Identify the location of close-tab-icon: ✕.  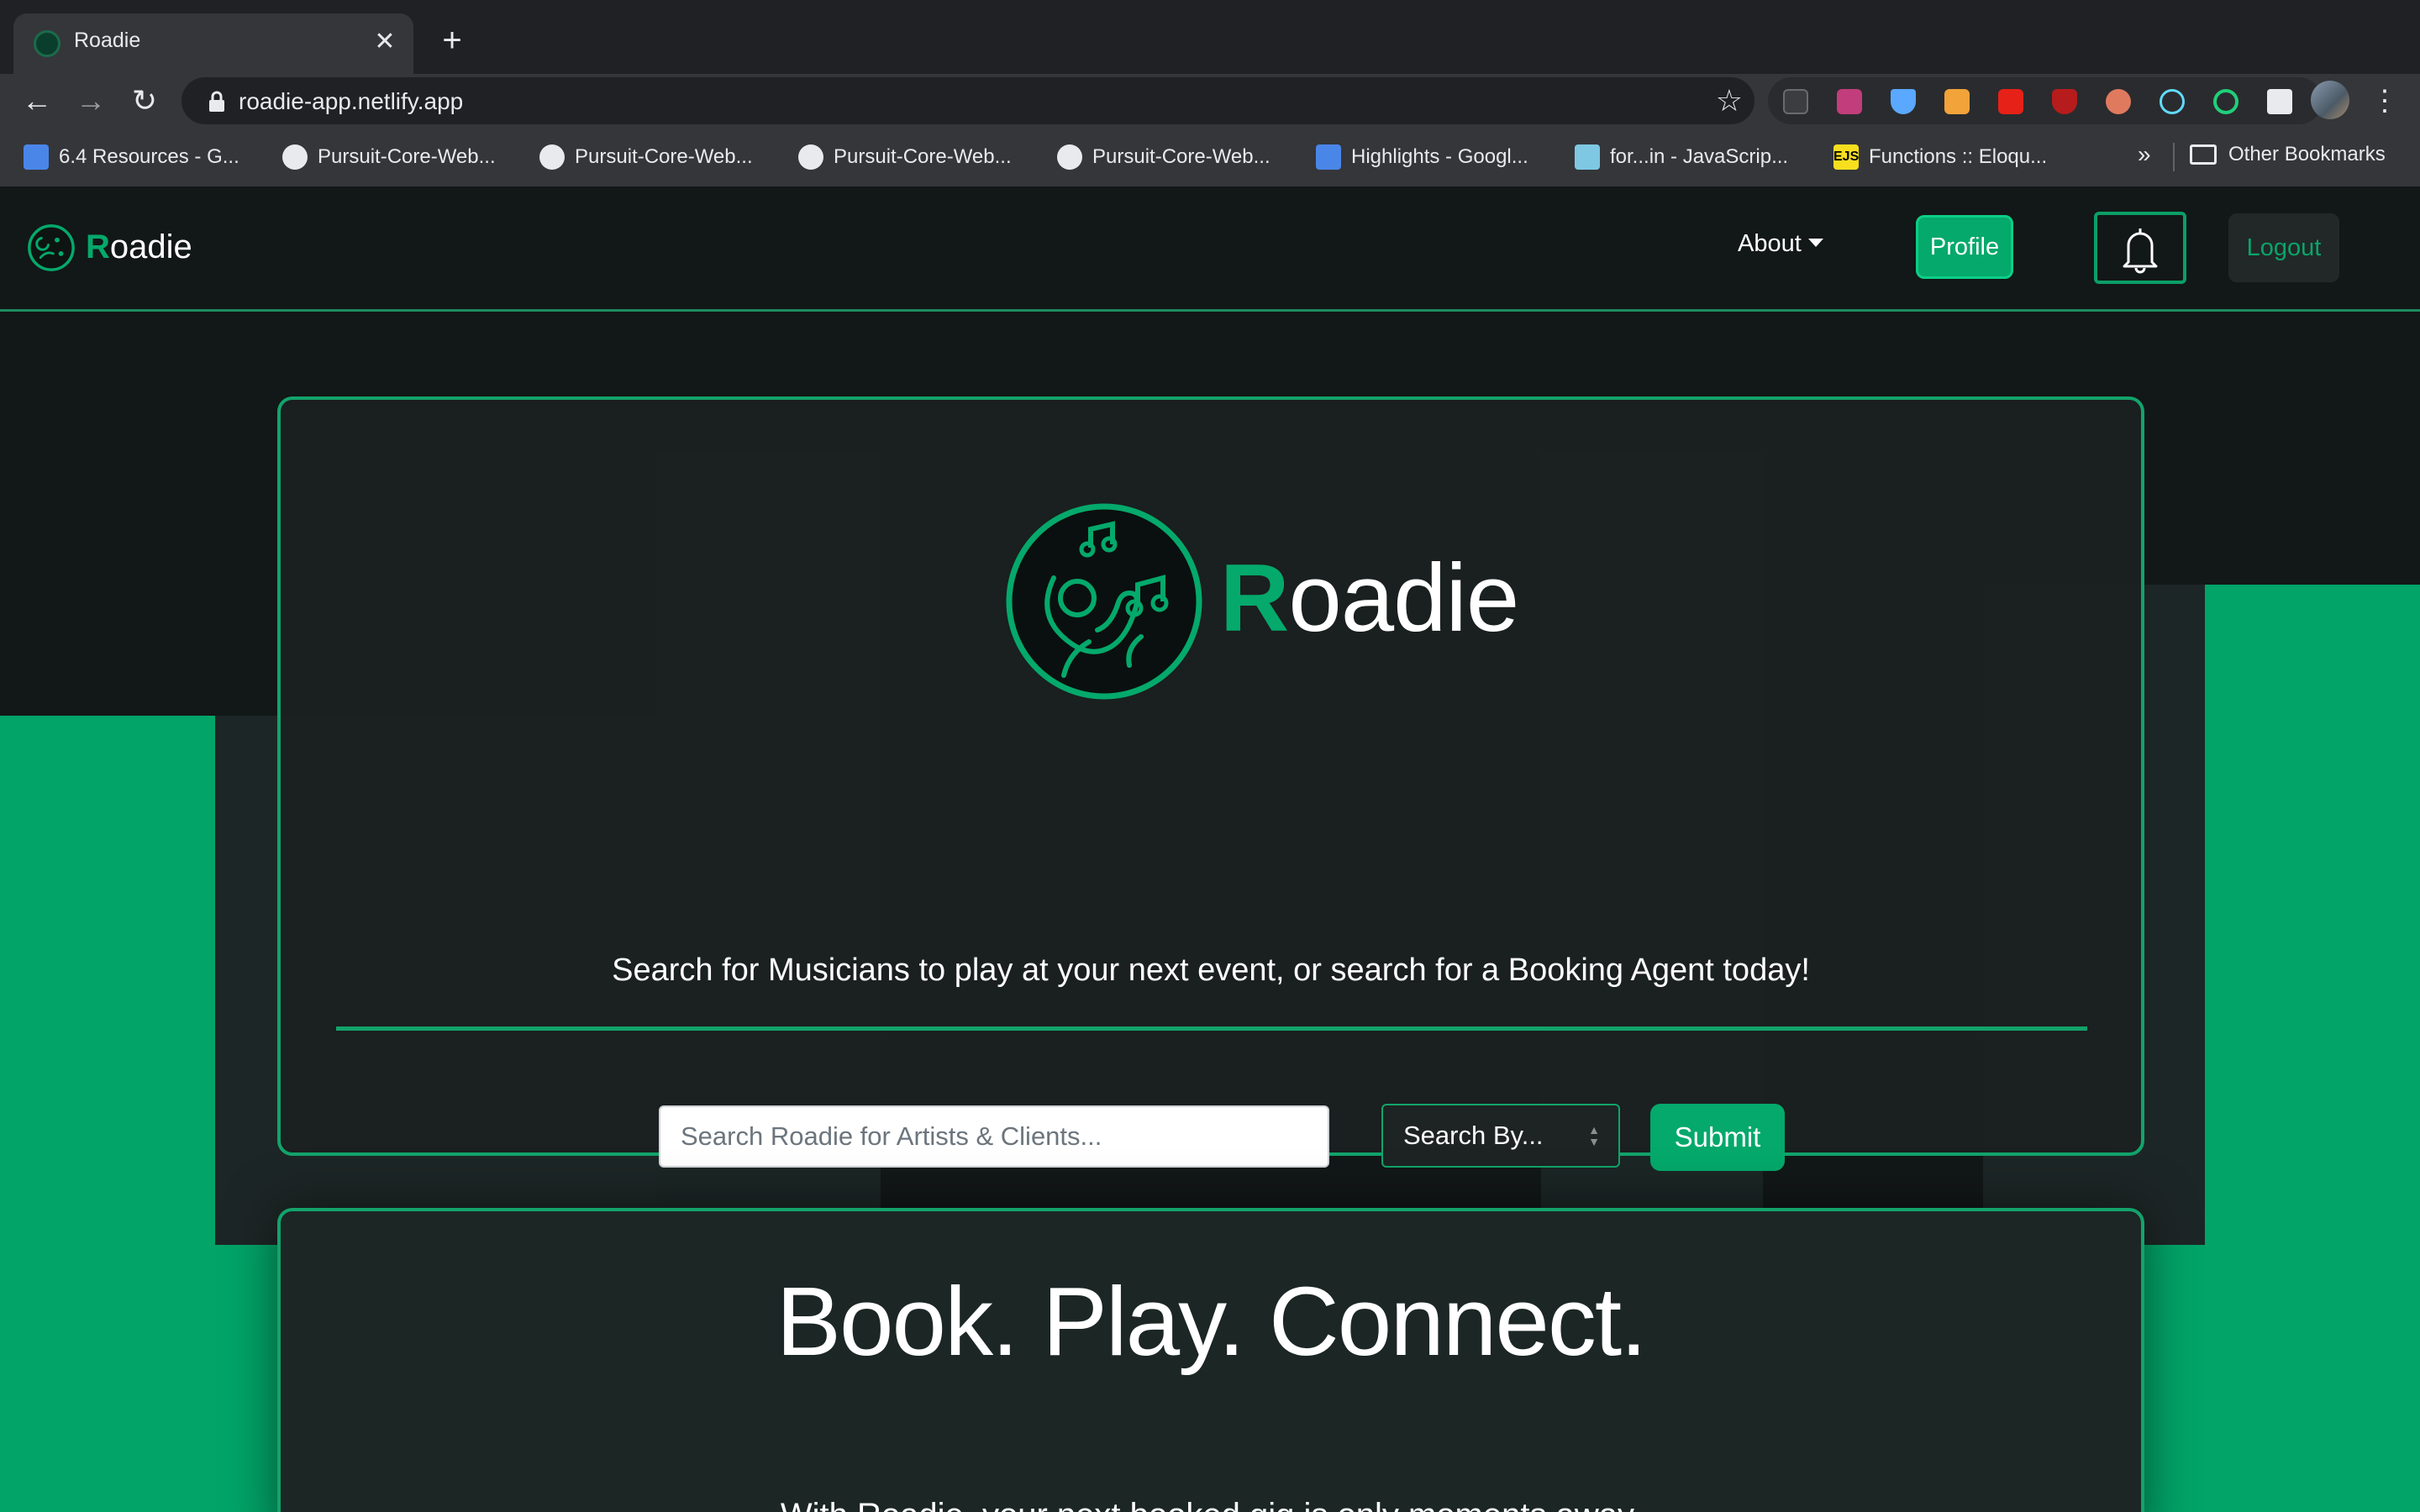
(385, 42).